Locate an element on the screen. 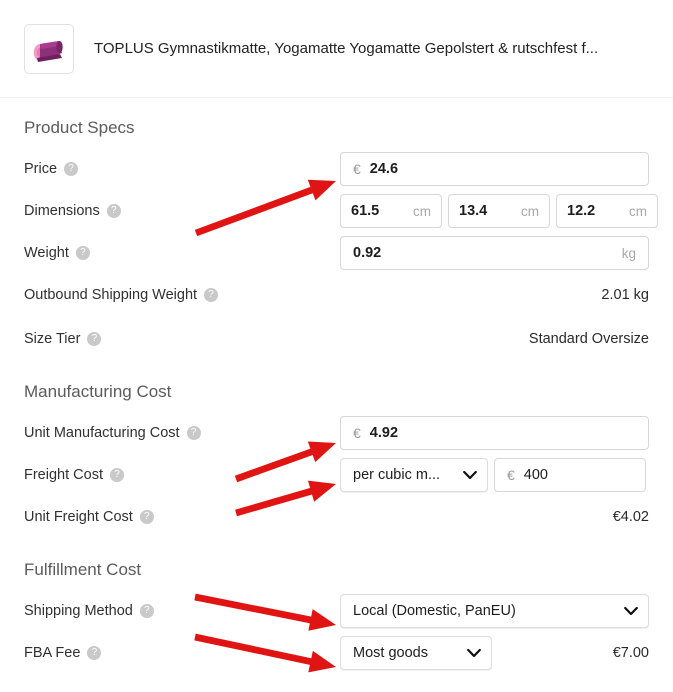 The width and height of the screenshot is (673, 692). shipping-method-label: Shipping Method is located at coordinates (78, 611).